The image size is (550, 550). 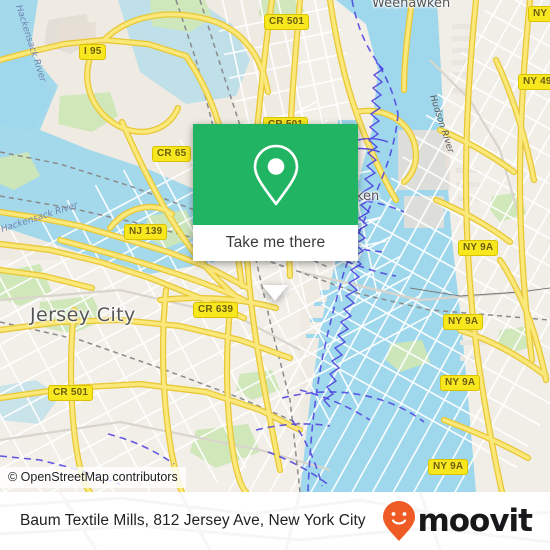 What do you see at coordinates (411, 5) in the screenshot?
I see `place-label-weehawken: Weehawken` at bounding box center [411, 5].